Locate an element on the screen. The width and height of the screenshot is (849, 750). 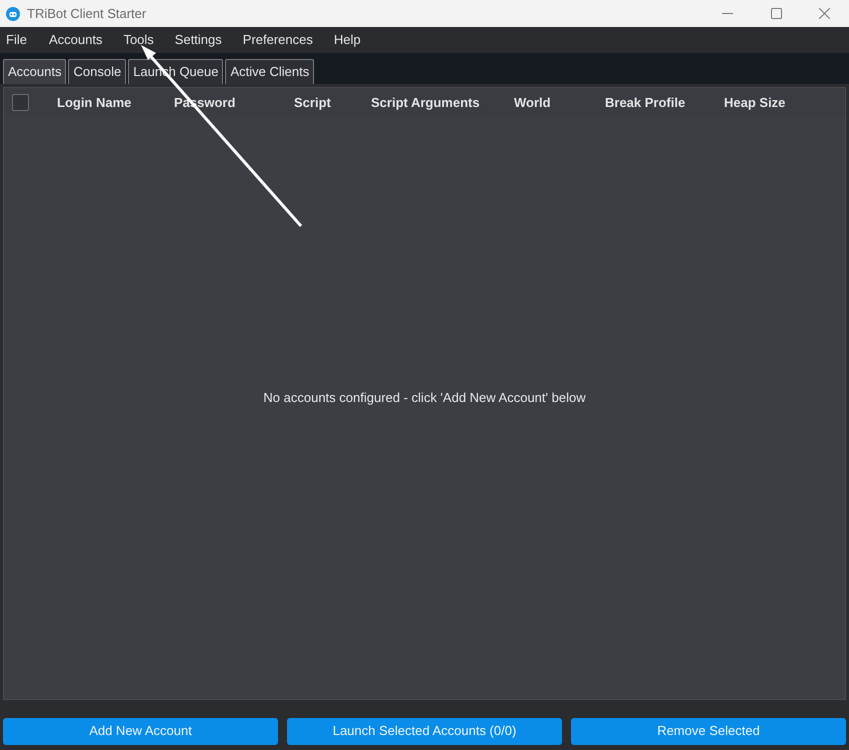
column-header: World is located at coordinates (559, 102).